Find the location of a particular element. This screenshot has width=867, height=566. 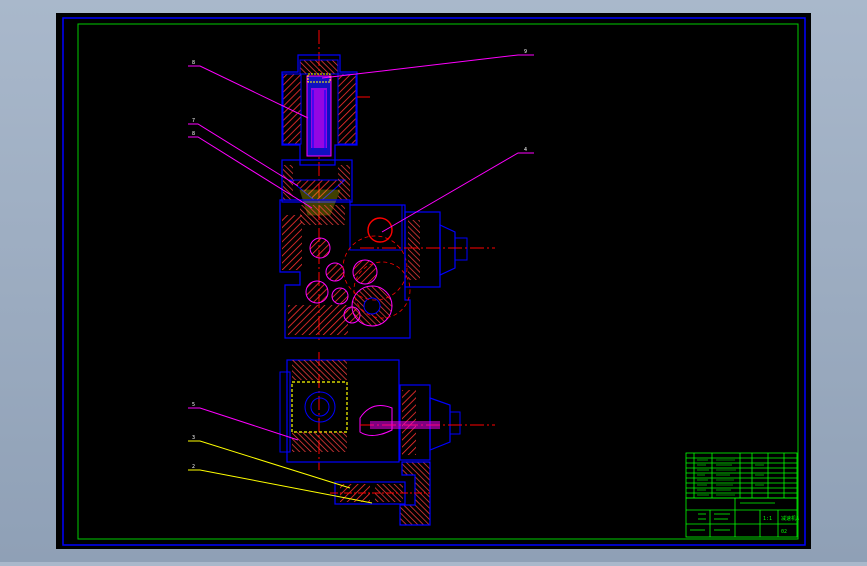

callout-label-4: 9 is located at coordinates (525, 52).